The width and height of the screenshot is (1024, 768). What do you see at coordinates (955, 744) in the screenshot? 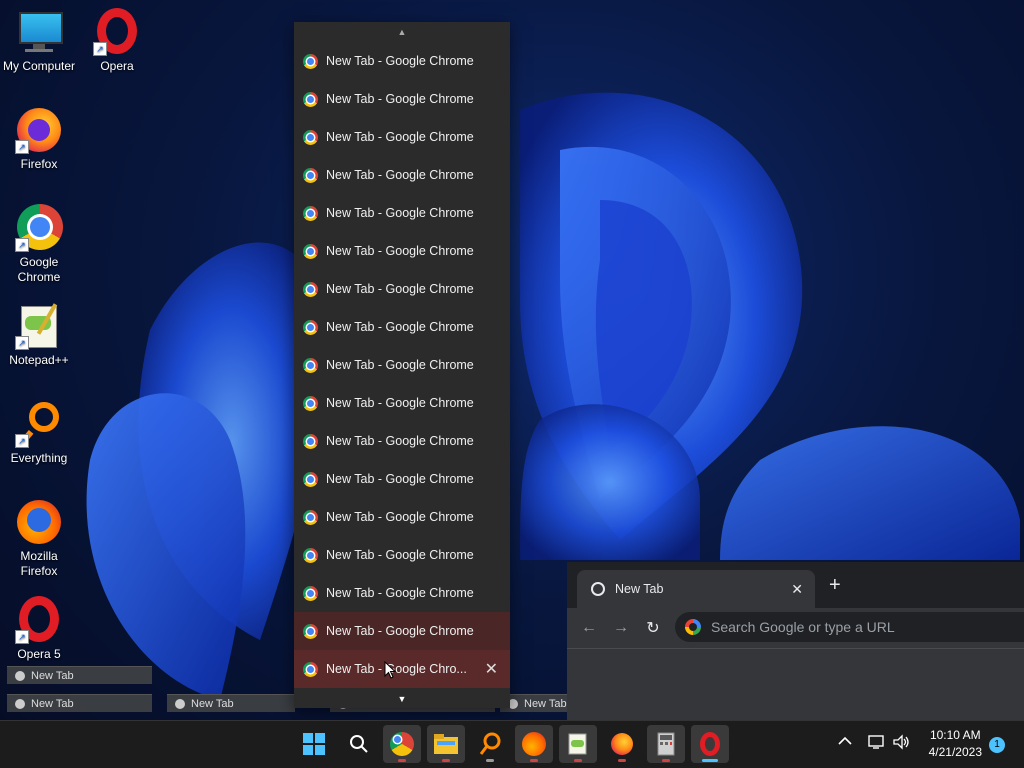
I see `system-clock: 10:10 AM 4/21/2023` at bounding box center [955, 744].